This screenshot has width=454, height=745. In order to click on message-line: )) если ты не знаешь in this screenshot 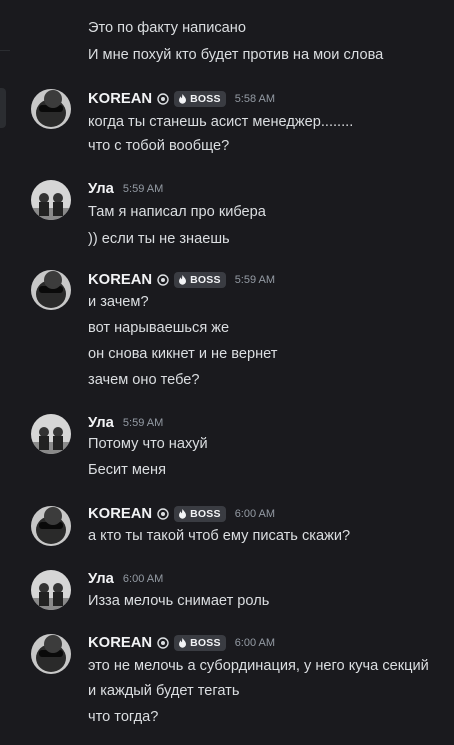, I will do `click(159, 239)`.